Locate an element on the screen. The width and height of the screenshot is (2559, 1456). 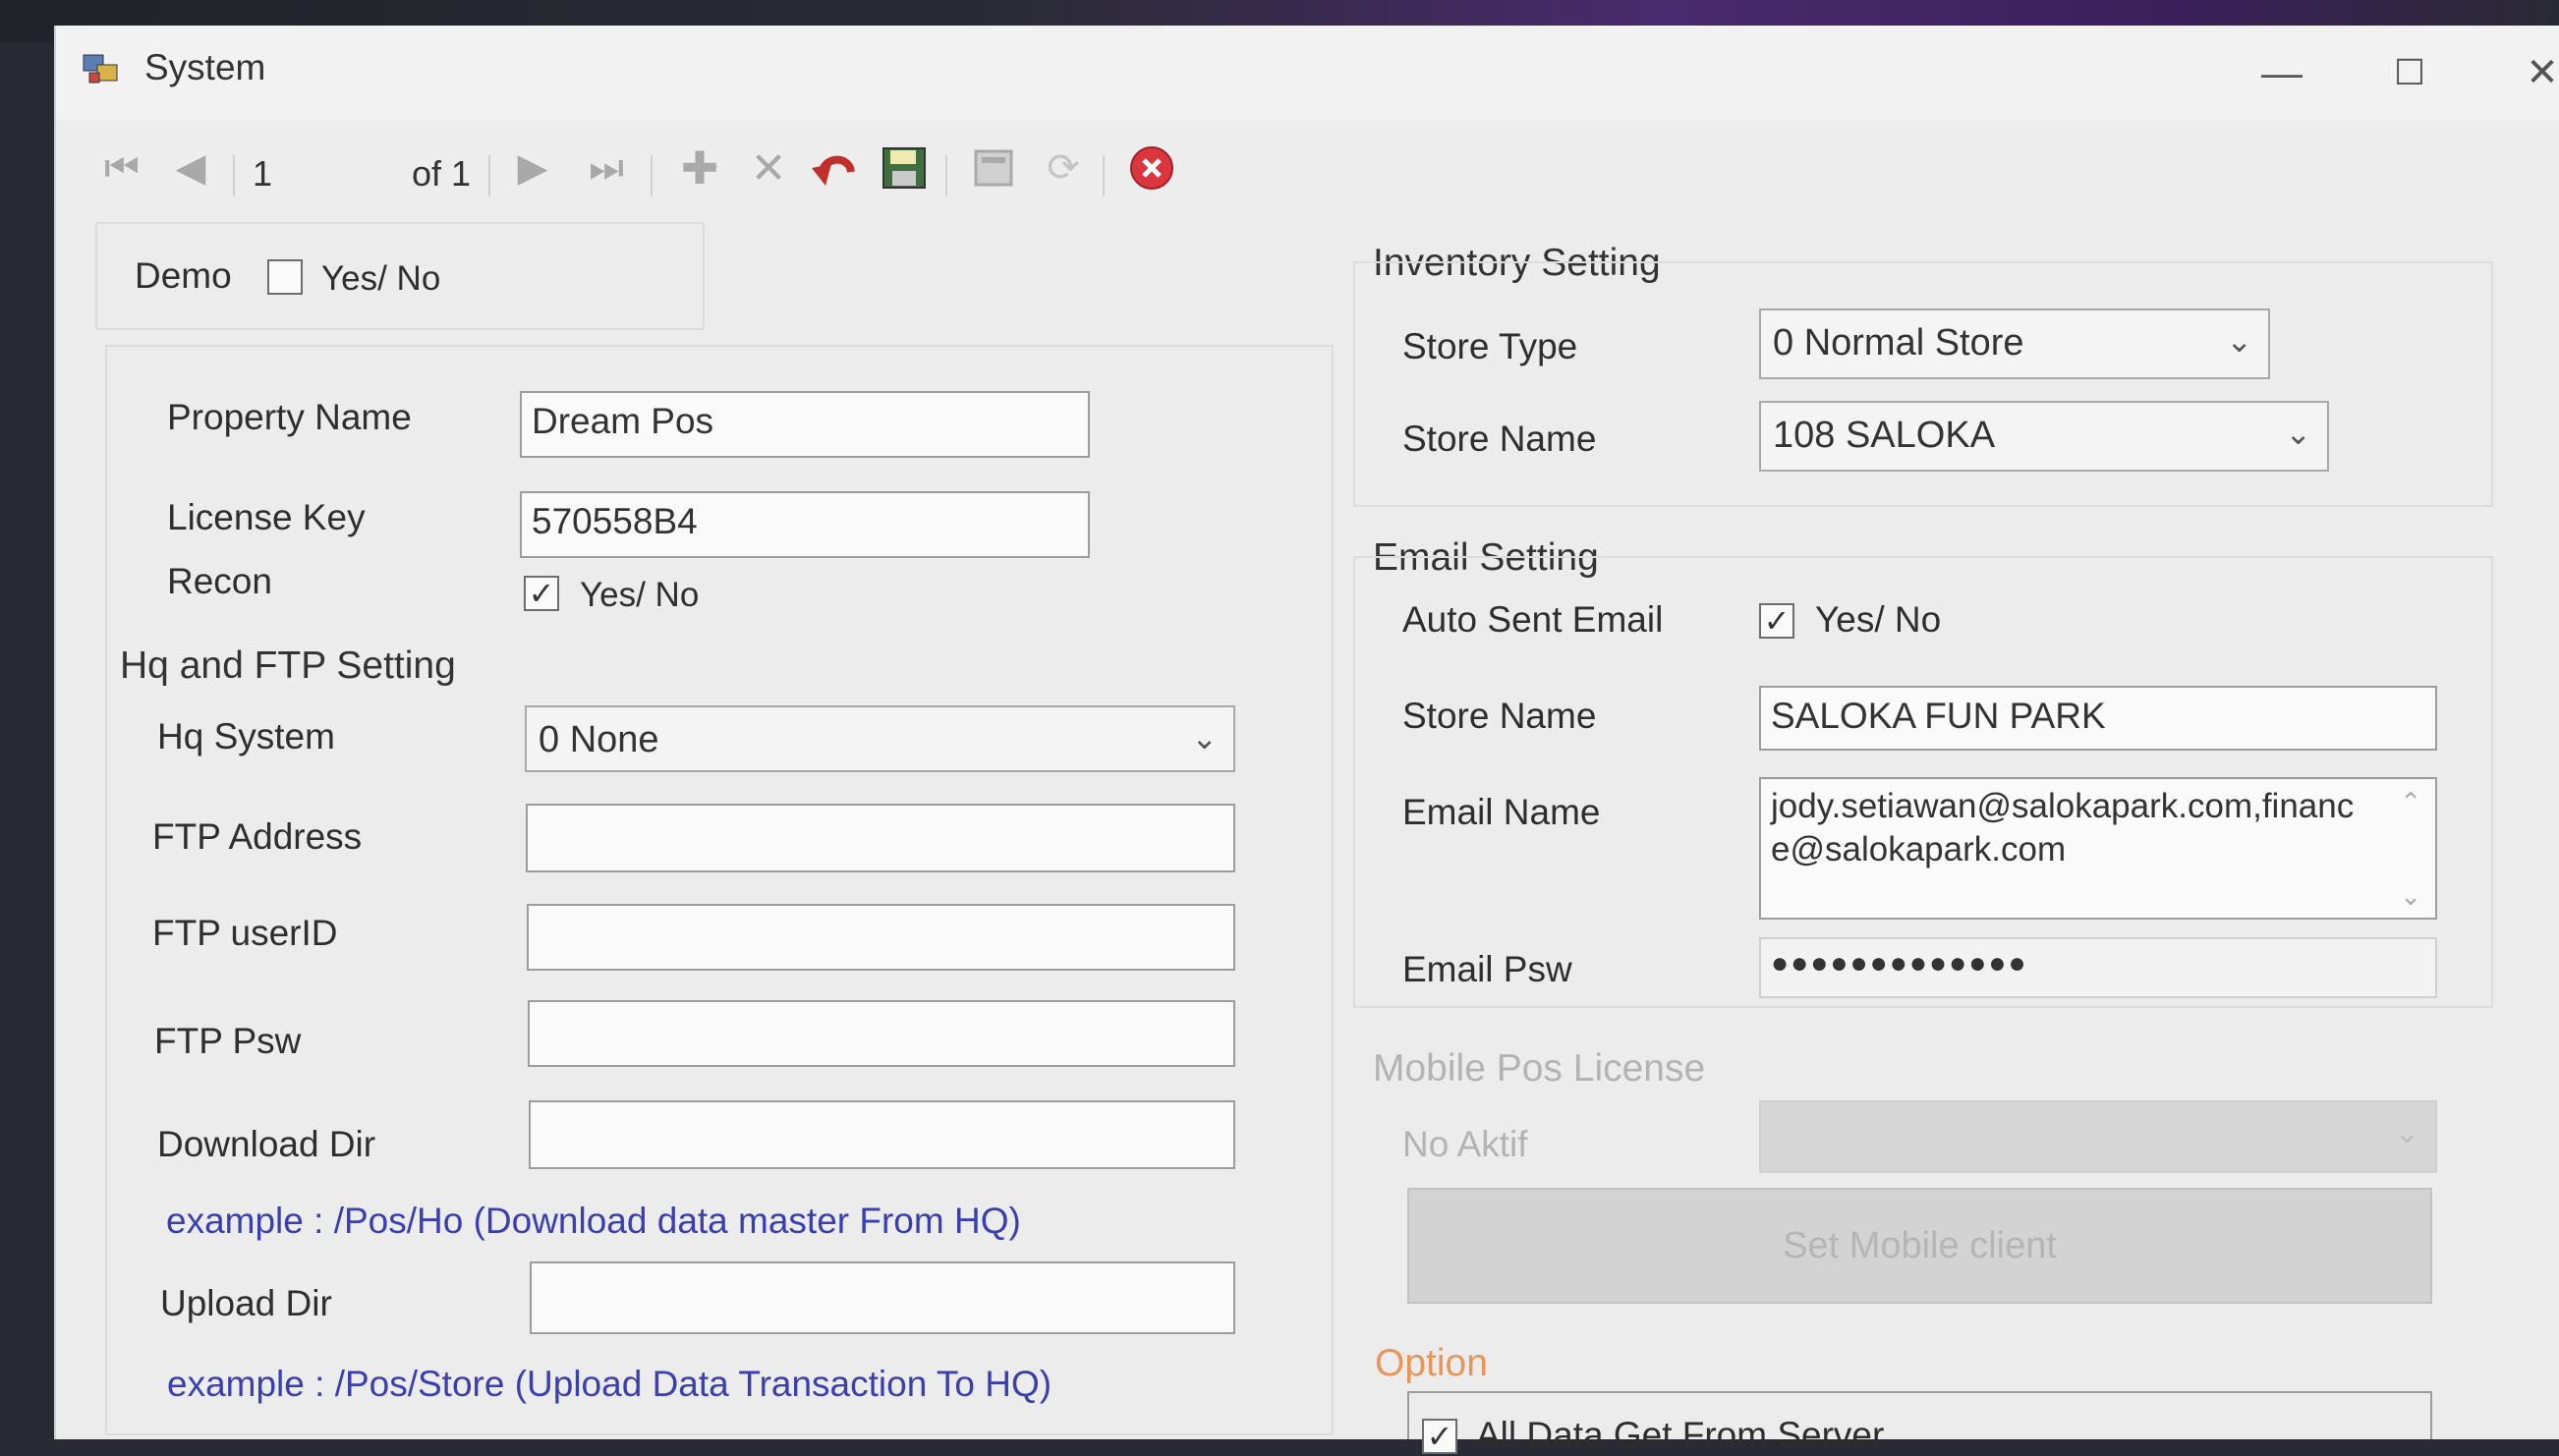
move-previous-icon: ◀ is located at coordinates (190, 168).